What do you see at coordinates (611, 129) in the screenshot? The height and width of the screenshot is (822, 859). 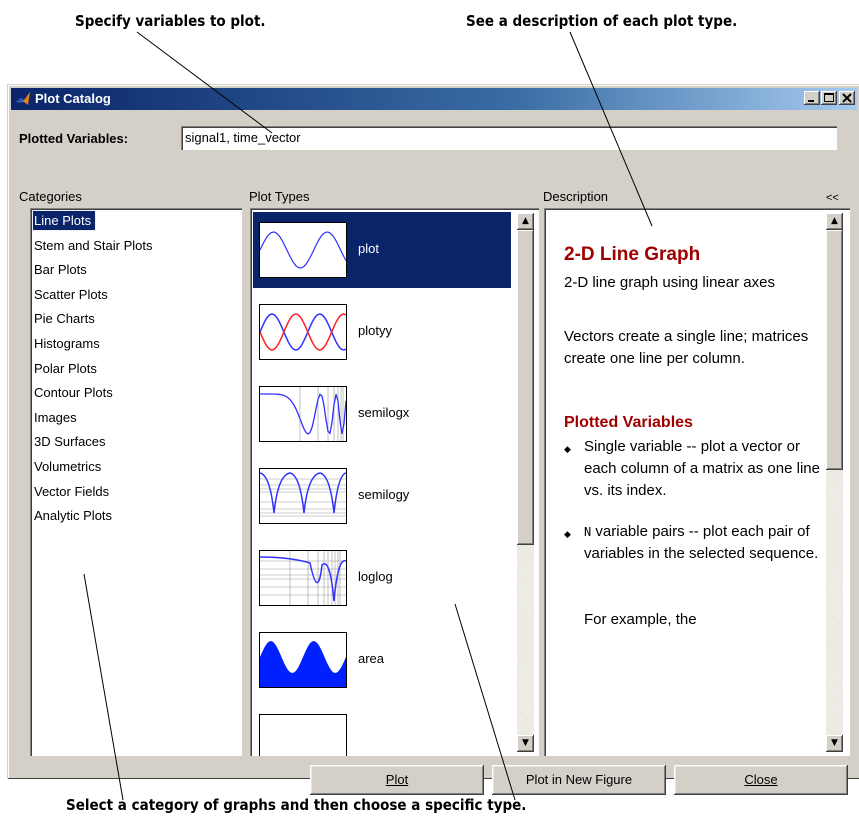 I see `callout-line-description` at bounding box center [611, 129].